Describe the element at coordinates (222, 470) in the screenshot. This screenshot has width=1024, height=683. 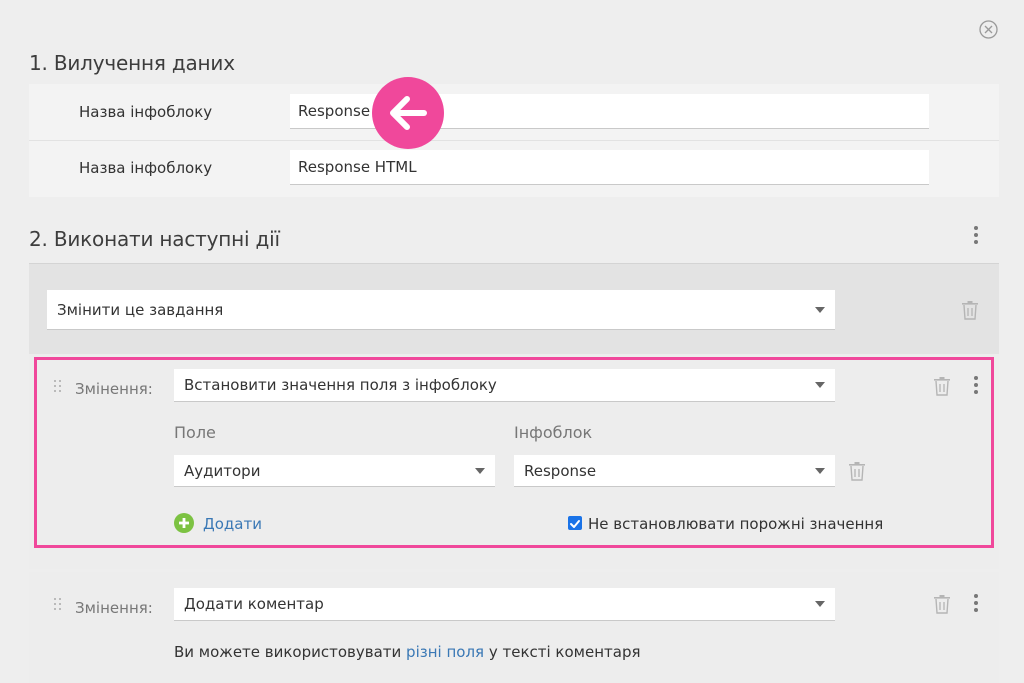
I see `field-select-value: Аудитори` at that location.